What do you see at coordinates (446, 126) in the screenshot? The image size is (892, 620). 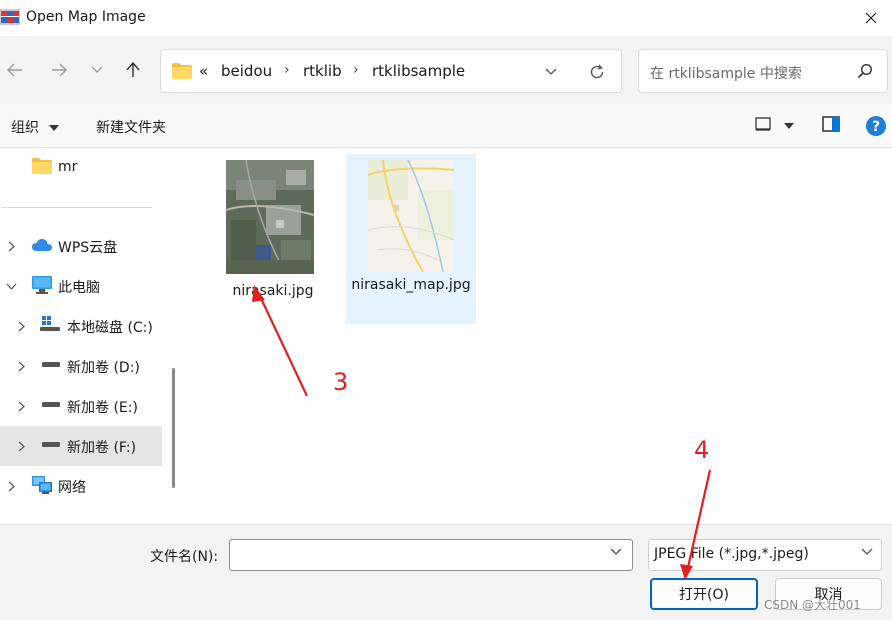 I see `command-toolbar: 组织 新建文件夹 ?` at bounding box center [446, 126].